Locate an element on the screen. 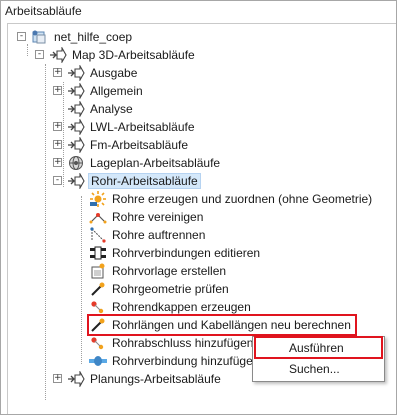 The width and height of the screenshot is (397, 415). tree-label: Ausgabe is located at coordinates (114, 73).